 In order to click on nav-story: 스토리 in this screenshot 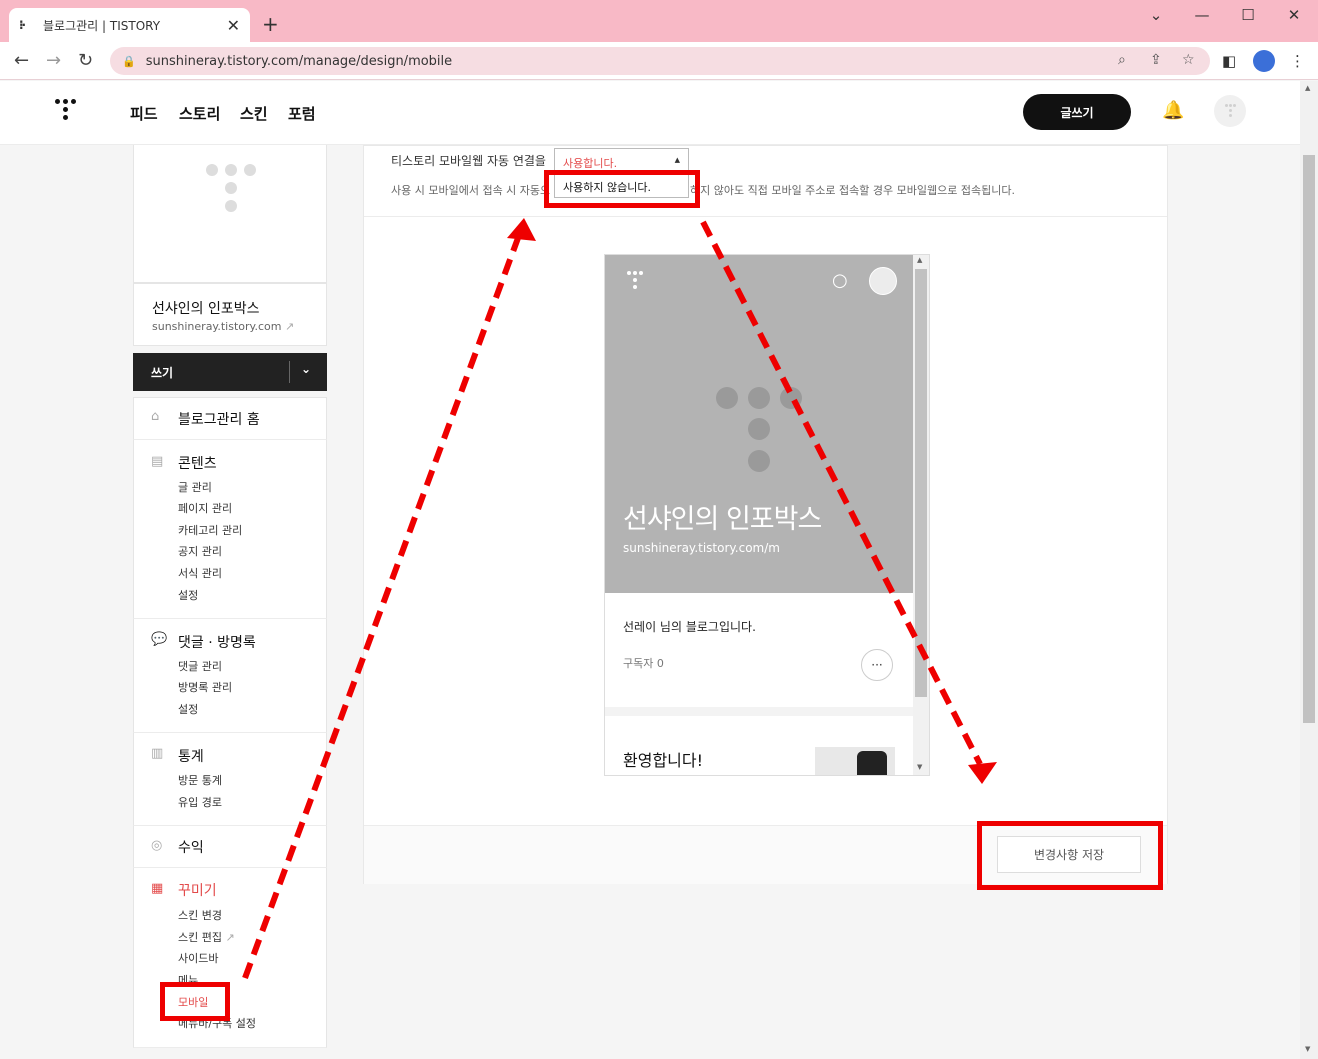, I will do `click(199, 113)`.